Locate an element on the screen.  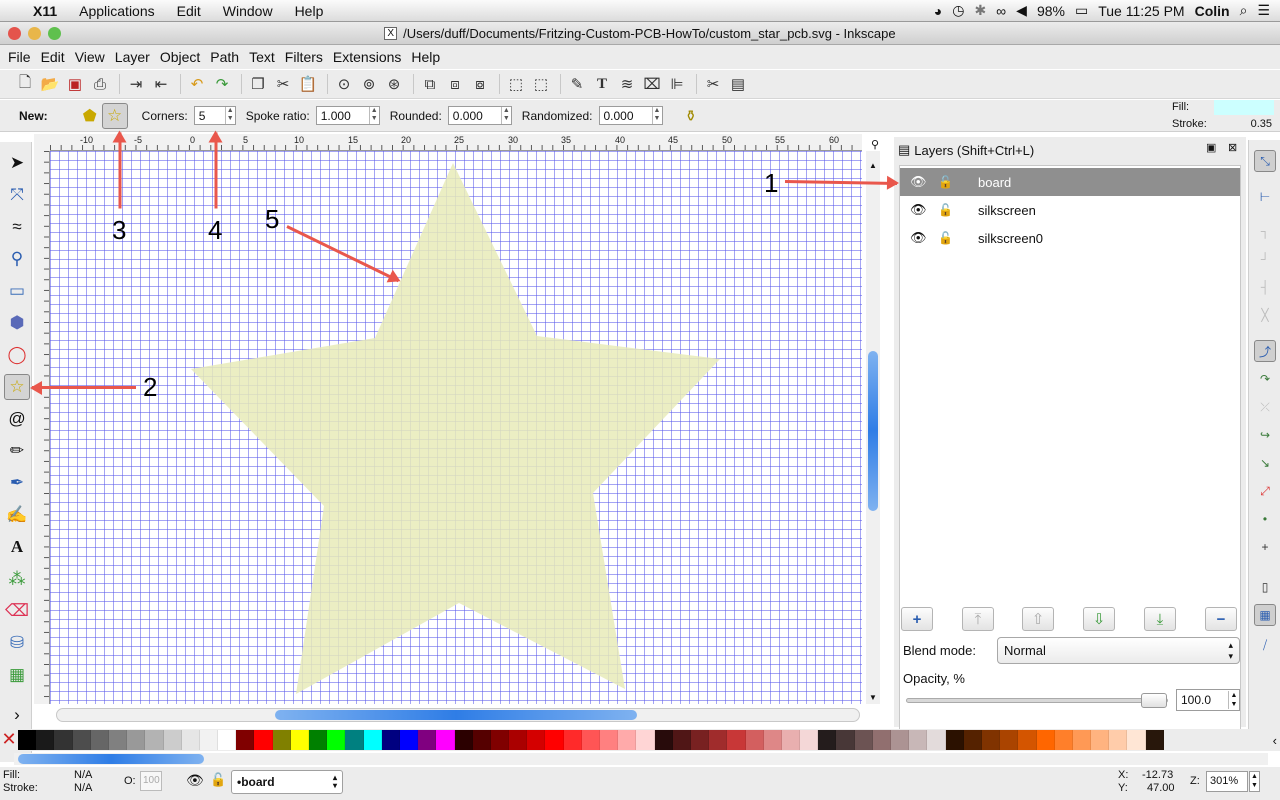
spray-tool-icon: ⁂ is located at coordinates (17, 579).